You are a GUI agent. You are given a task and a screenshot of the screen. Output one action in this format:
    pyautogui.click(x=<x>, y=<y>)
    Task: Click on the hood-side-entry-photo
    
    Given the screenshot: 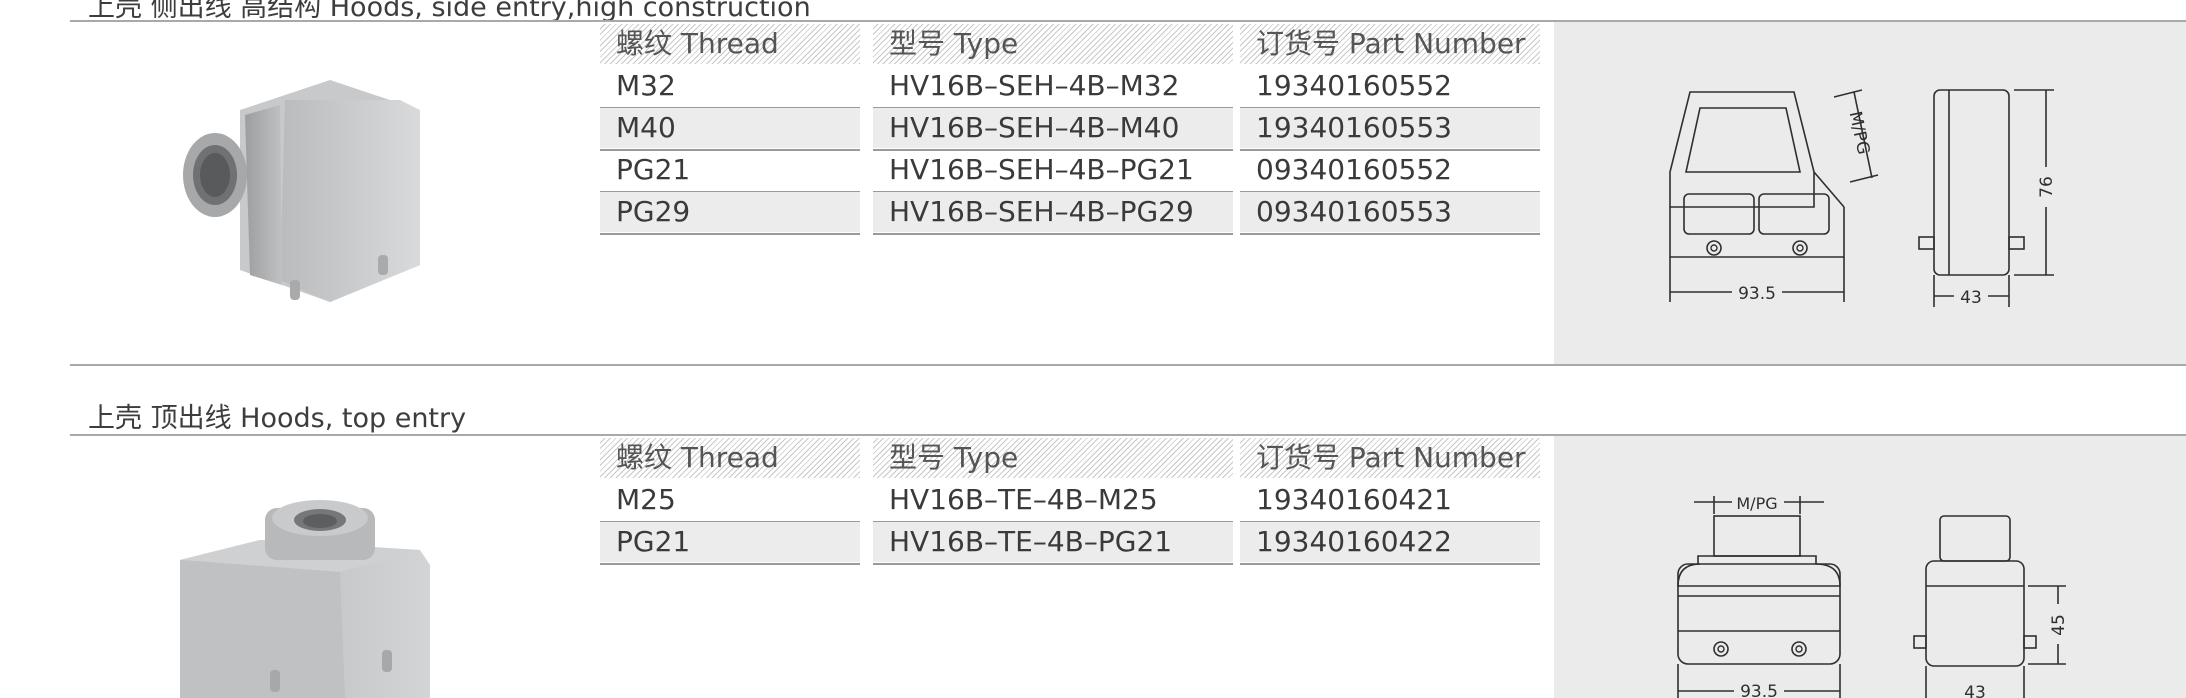 What is the action you would take?
    pyautogui.click(x=301, y=191)
    